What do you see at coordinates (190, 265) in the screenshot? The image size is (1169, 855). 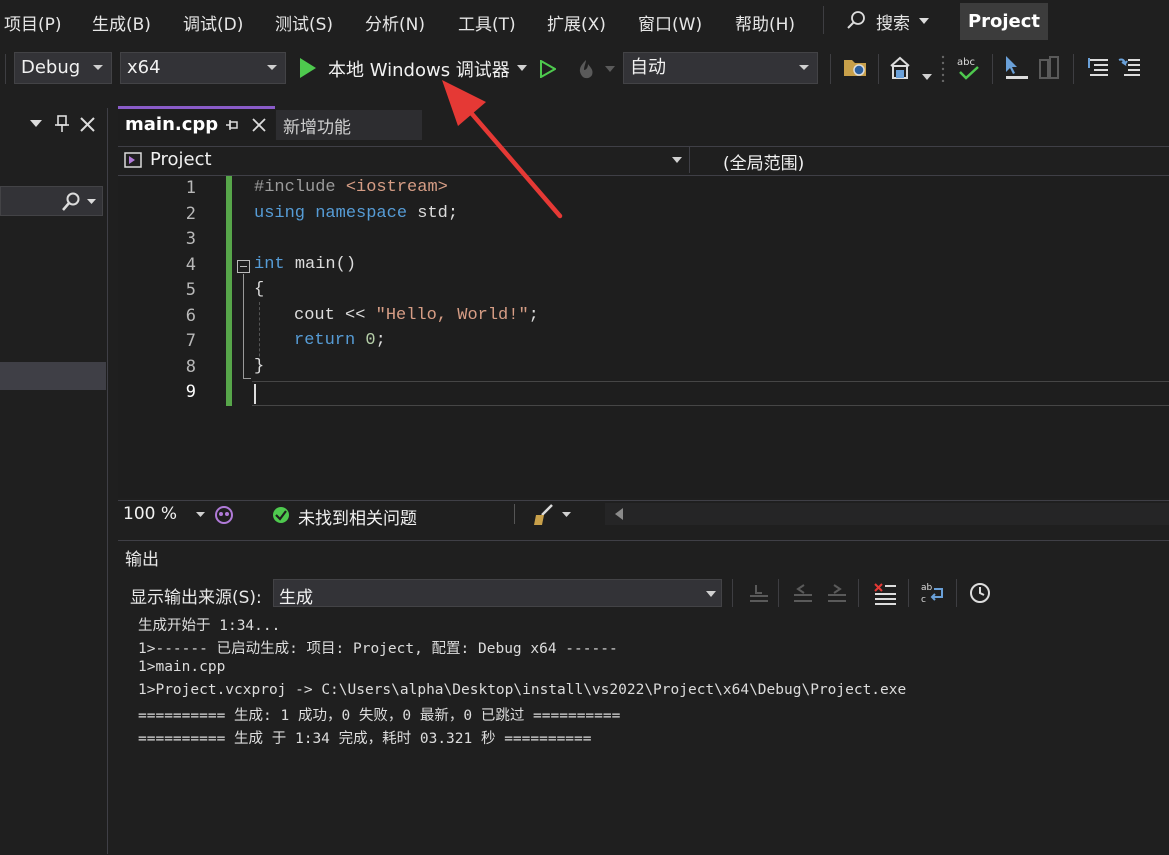 I see `line-number: 4` at bounding box center [190, 265].